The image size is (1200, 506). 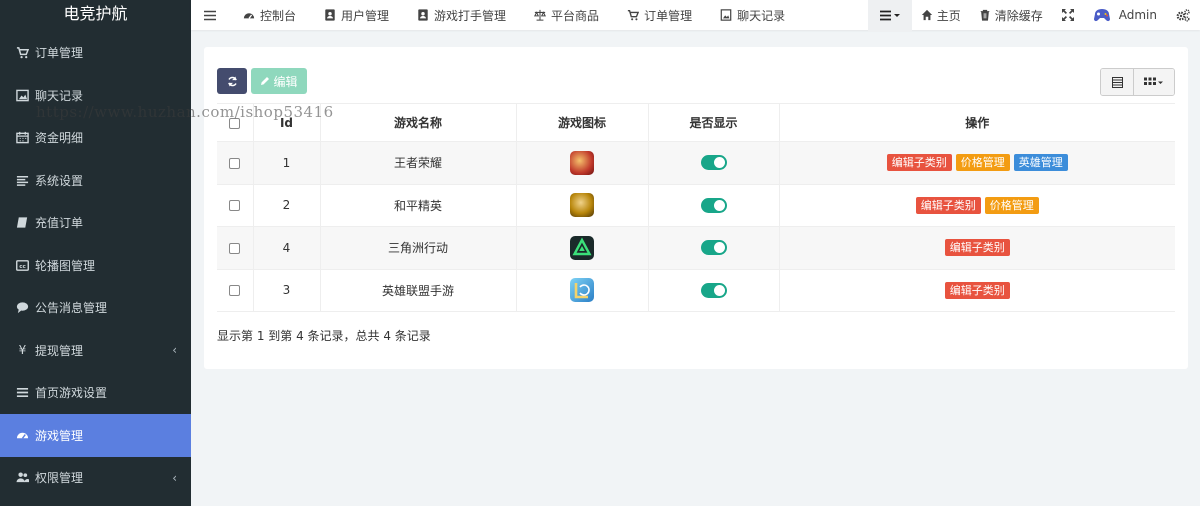 What do you see at coordinates (22, 477) in the screenshot?
I see `users-icon` at bounding box center [22, 477].